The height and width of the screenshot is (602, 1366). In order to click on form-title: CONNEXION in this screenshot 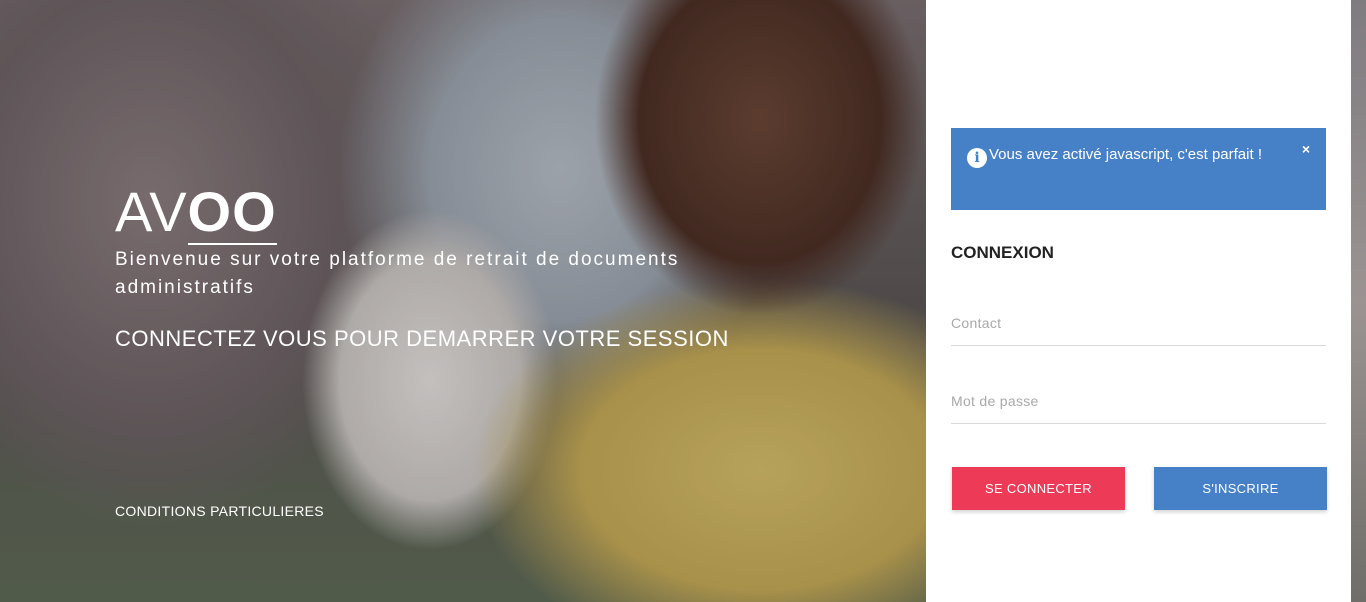, I will do `click(1002, 252)`.